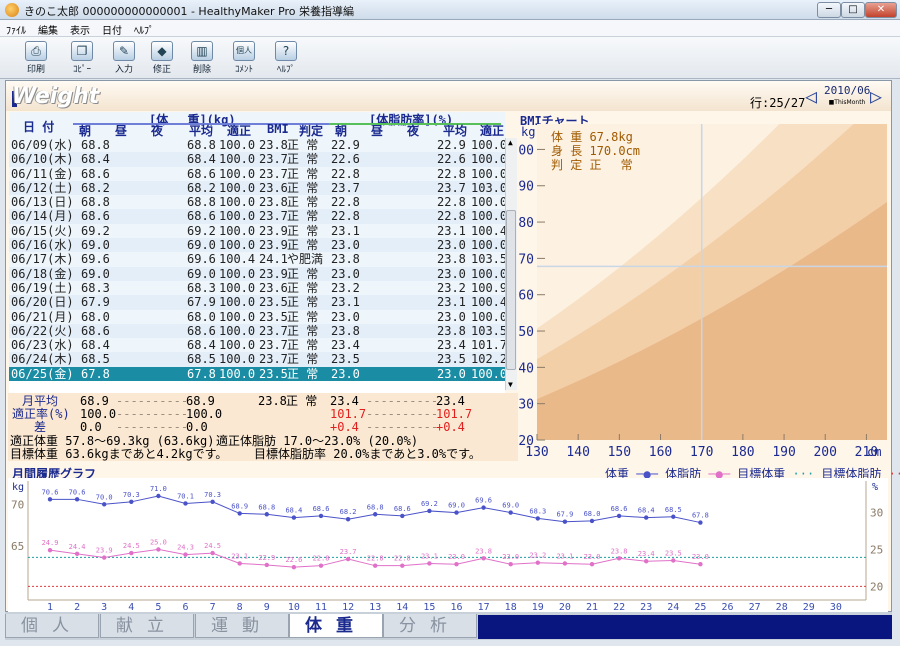 This screenshot has width=900, height=646. Describe the element at coordinates (201, 173) in the screenshot. I see `table-cell: 68.6` at that location.